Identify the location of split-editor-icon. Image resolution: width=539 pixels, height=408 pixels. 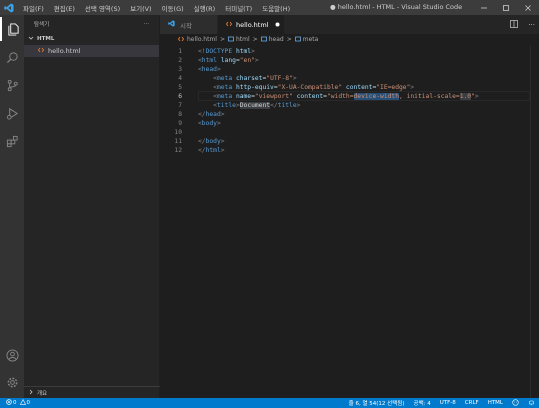
(514, 24).